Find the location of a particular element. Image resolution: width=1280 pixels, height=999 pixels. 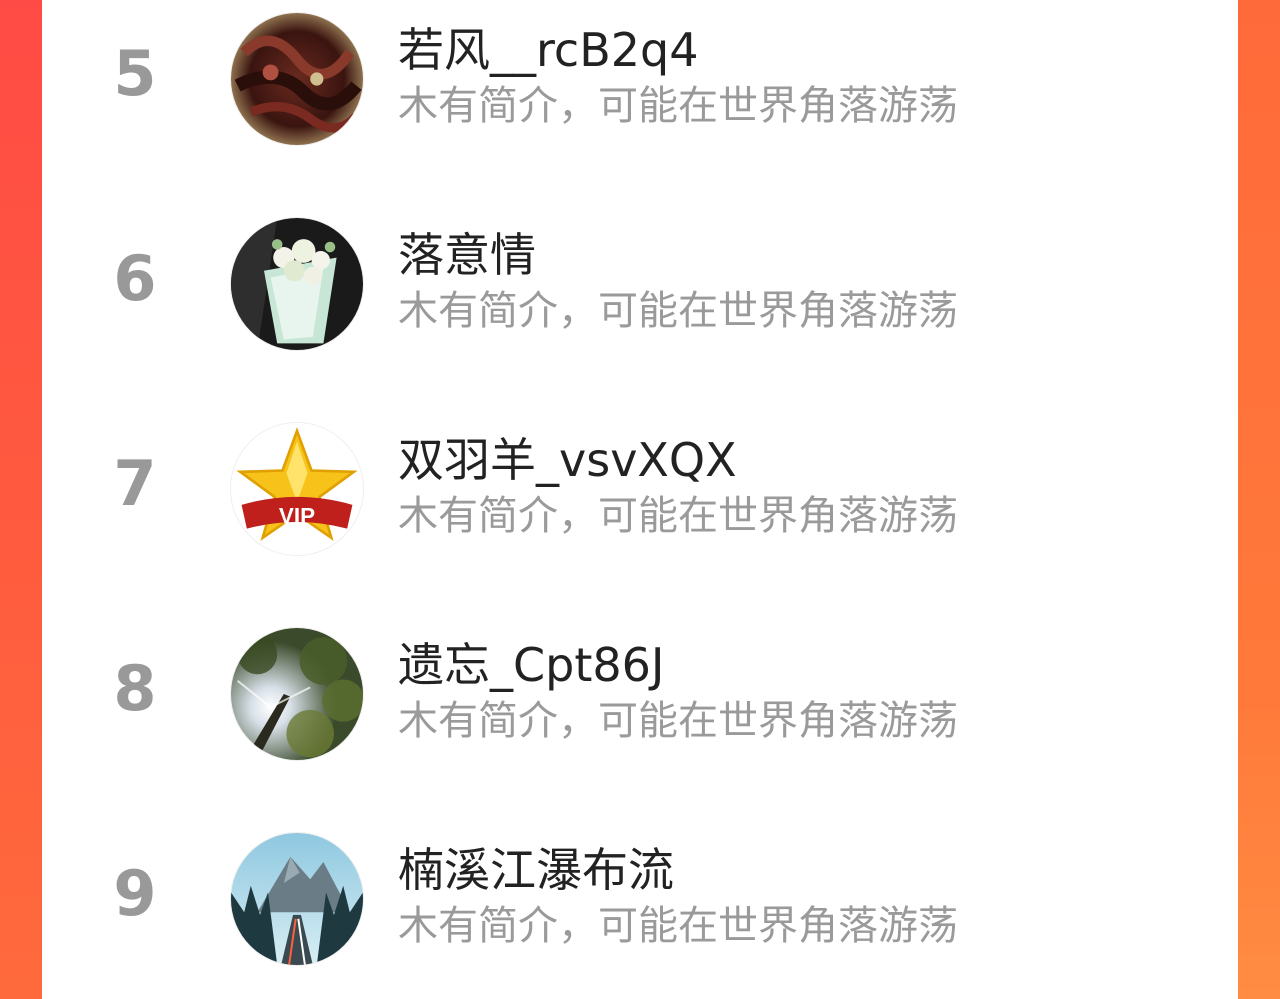

user-name: 双羽羊_vsvXQX is located at coordinates (567, 460).